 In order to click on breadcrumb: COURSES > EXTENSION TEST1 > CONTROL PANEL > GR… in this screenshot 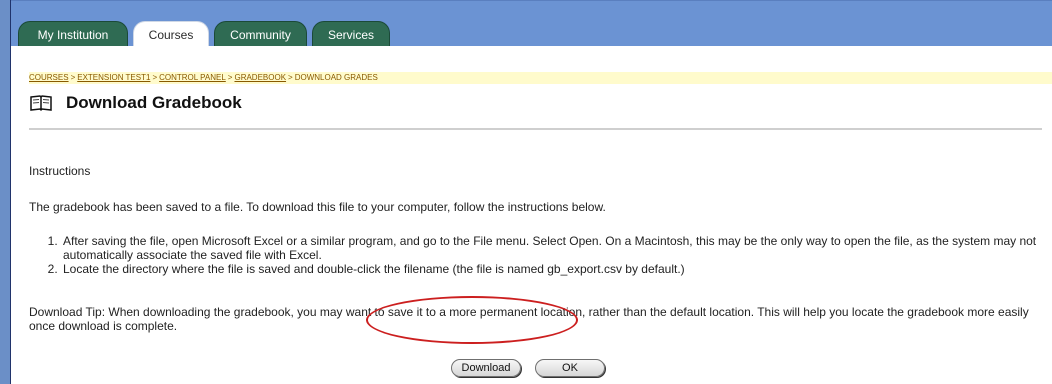, I will do `click(540, 78)`.